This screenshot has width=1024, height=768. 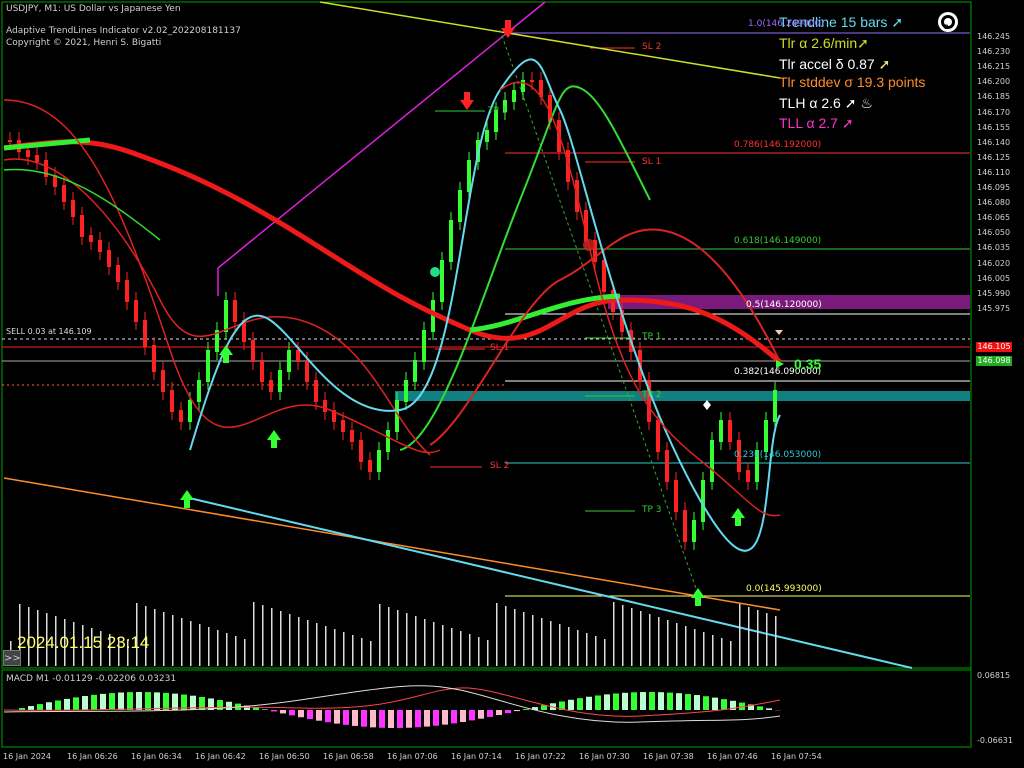 I want to click on tlr-alpha-info: Tlr α 2.6/min➚, so click(x=824, y=43).